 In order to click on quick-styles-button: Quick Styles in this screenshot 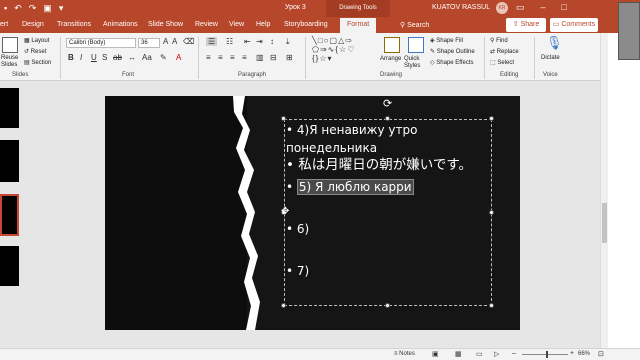, I will do `click(416, 63)`.